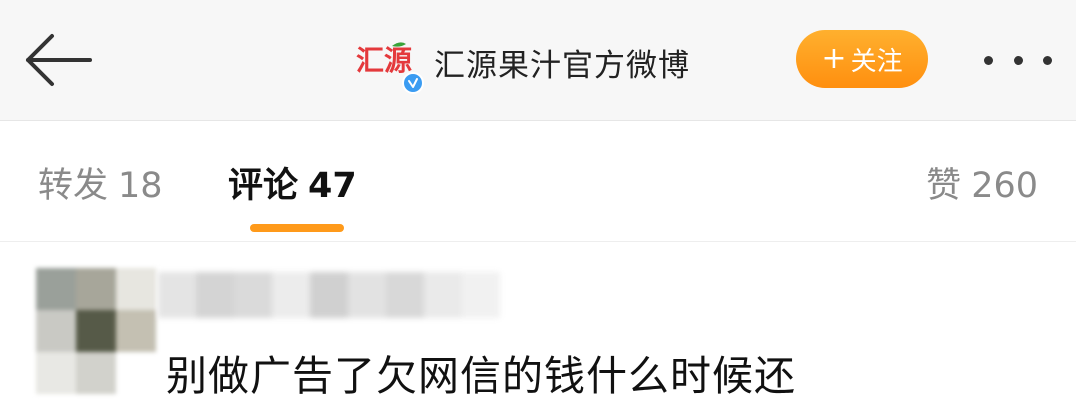 The width and height of the screenshot is (1076, 418). Describe the element at coordinates (1004, 186) in the screenshot. I see `tab-count: 260` at that location.